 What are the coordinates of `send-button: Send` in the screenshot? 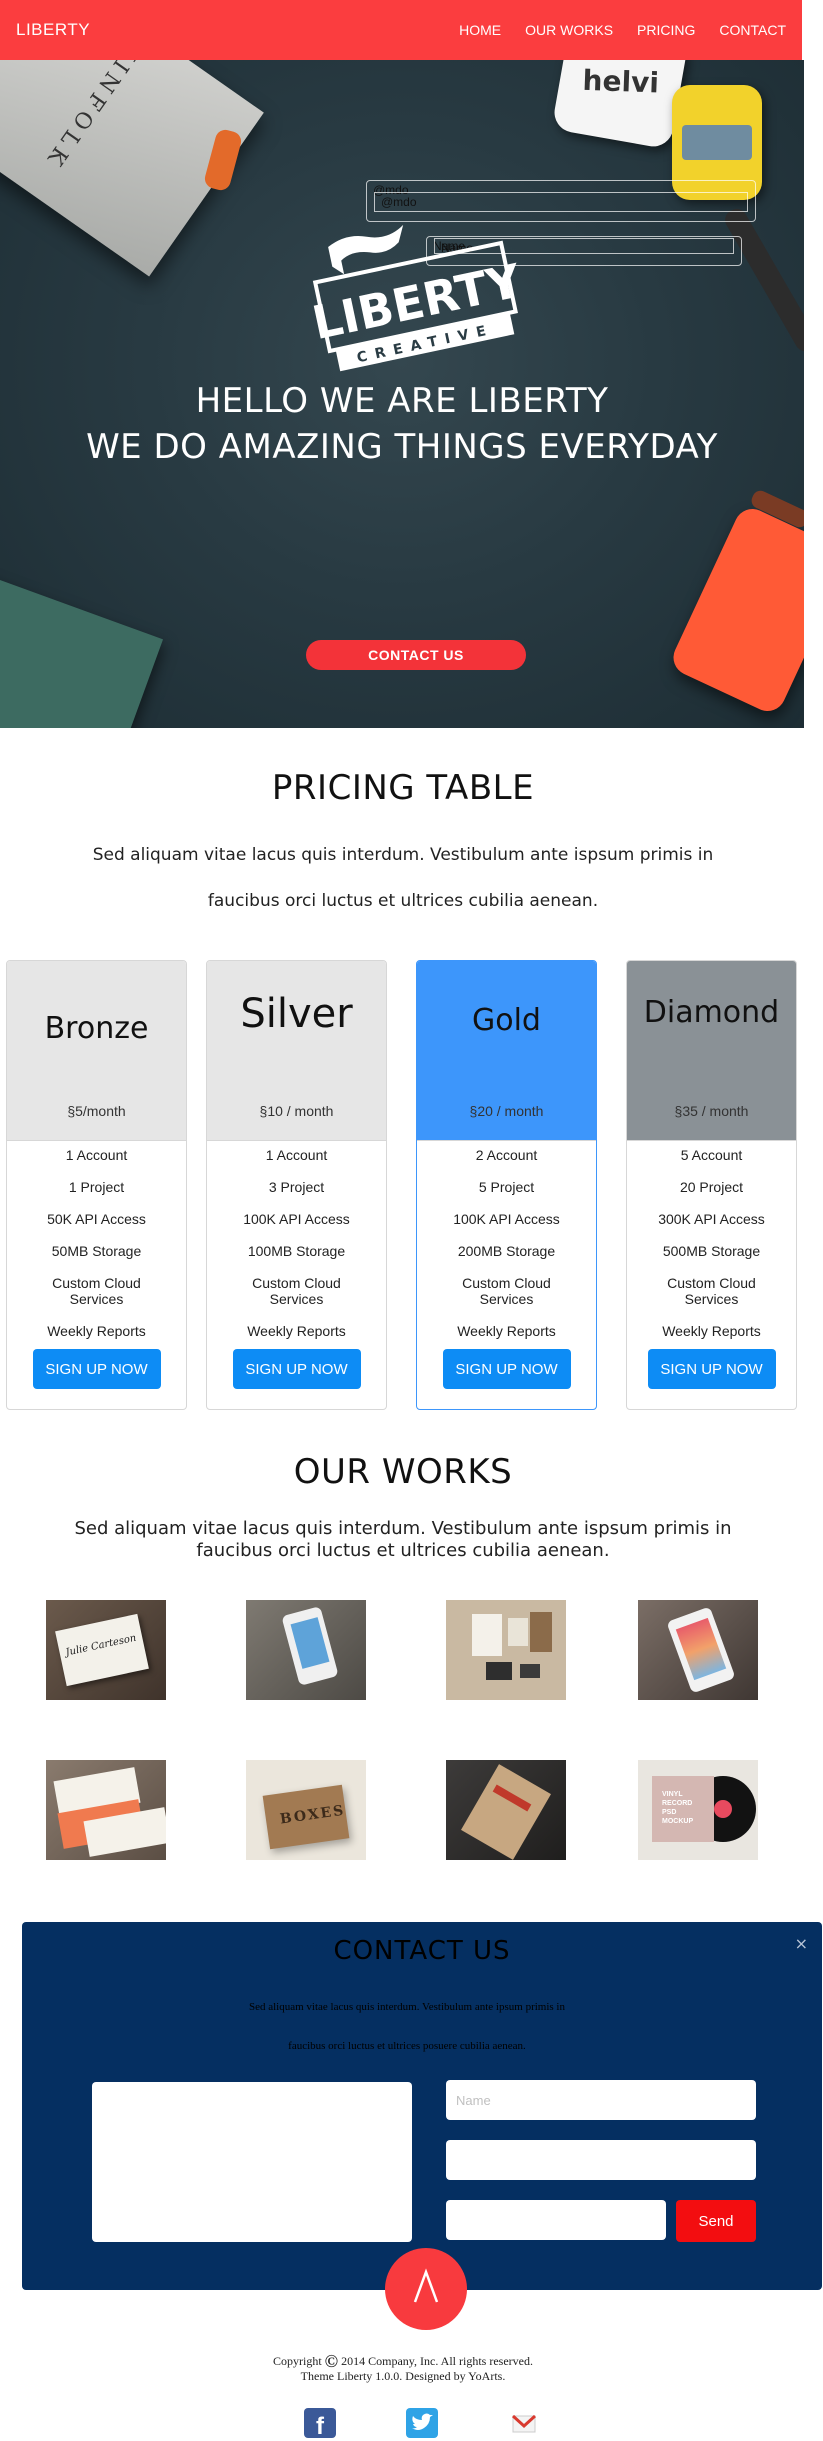 It's located at (716, 2221).